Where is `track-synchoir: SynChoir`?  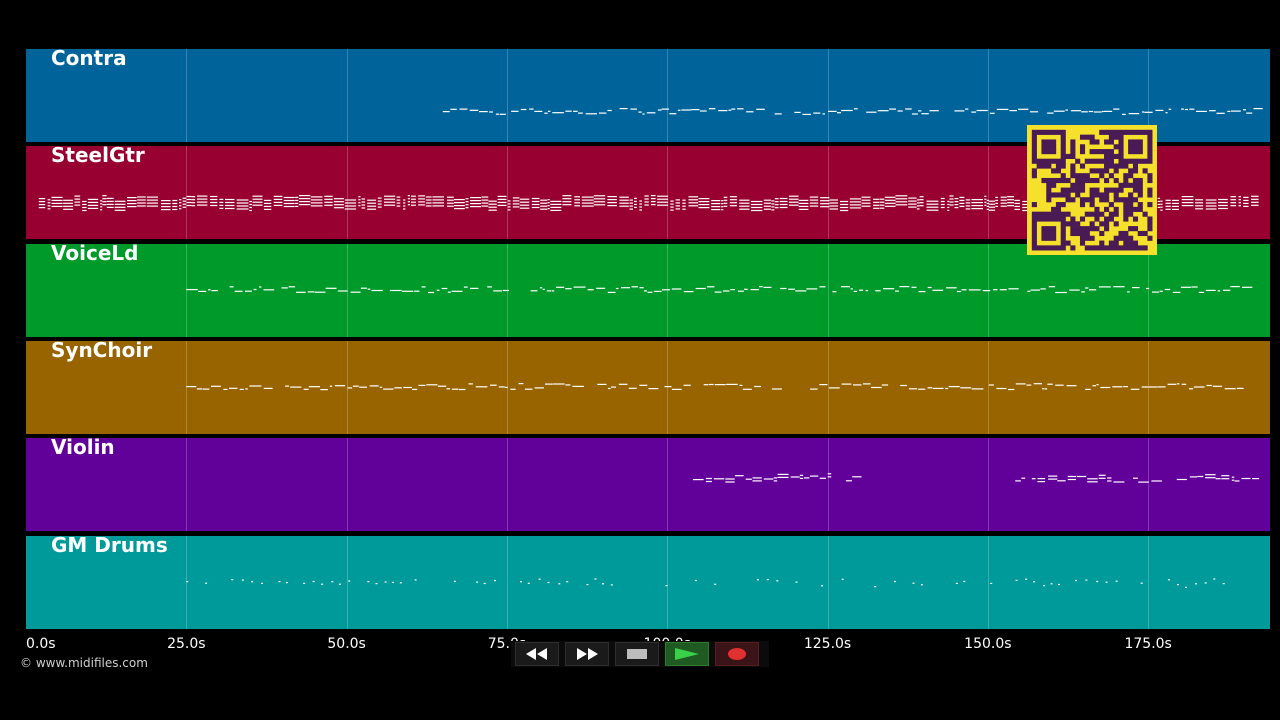
track-synchoir: SynChoir is located at coordinates (648, 387).